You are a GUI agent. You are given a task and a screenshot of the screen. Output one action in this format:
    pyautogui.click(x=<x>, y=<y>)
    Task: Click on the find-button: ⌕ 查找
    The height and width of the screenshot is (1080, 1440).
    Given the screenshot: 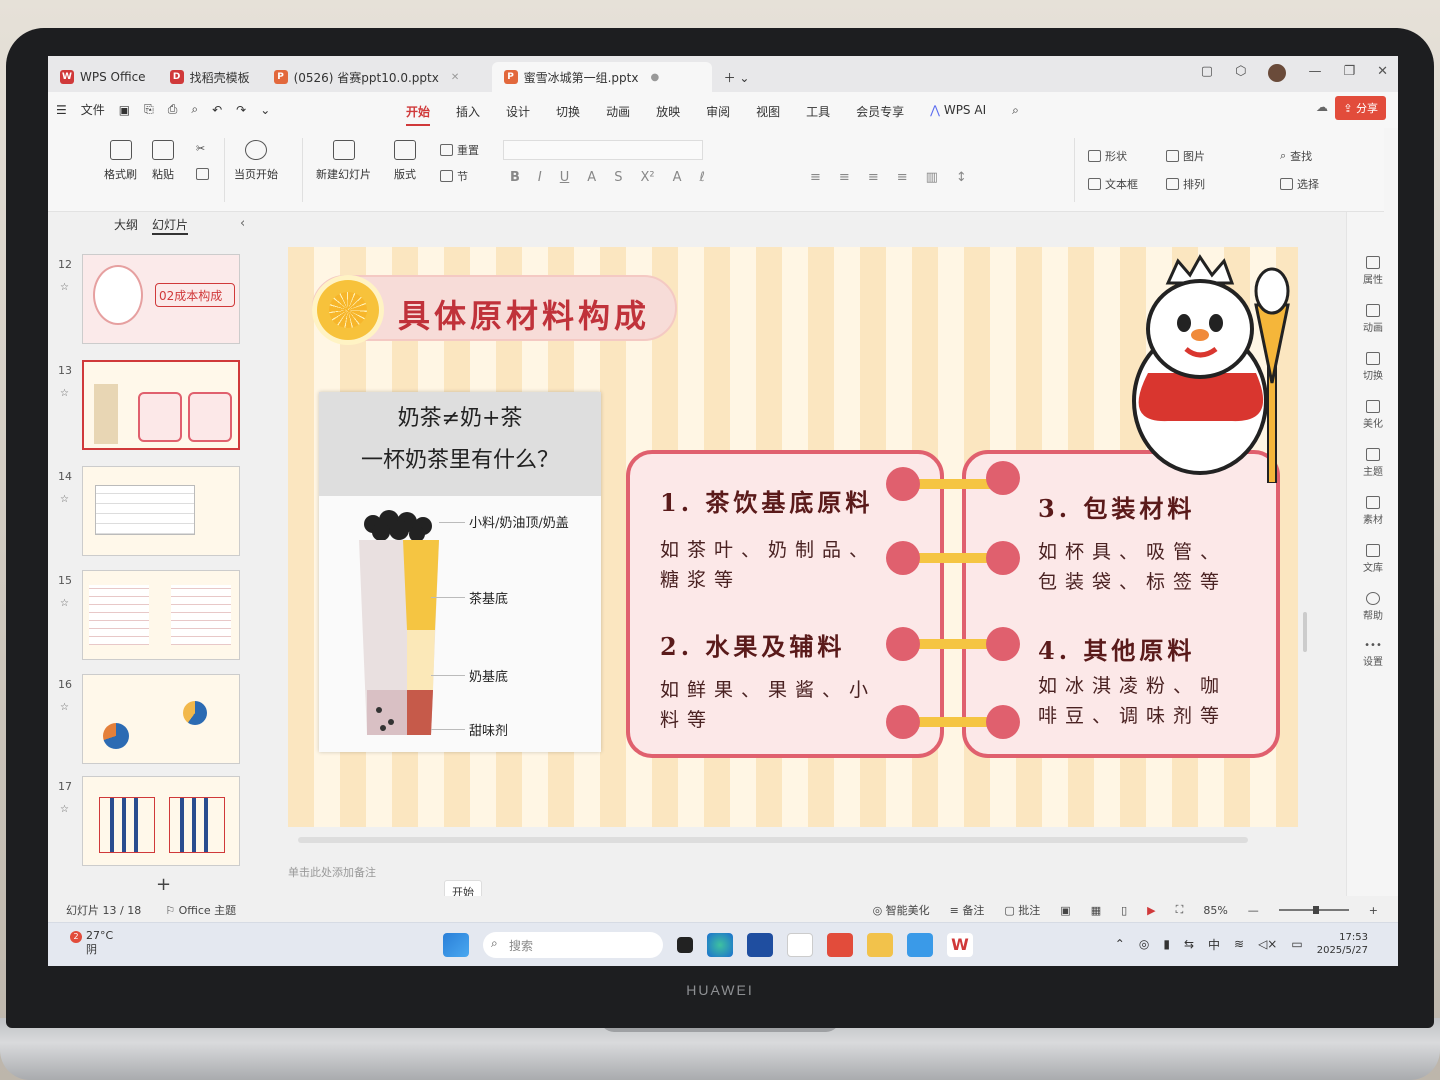 What is the action you would take?
    pyautogui.click(x=1296, y=156)
    